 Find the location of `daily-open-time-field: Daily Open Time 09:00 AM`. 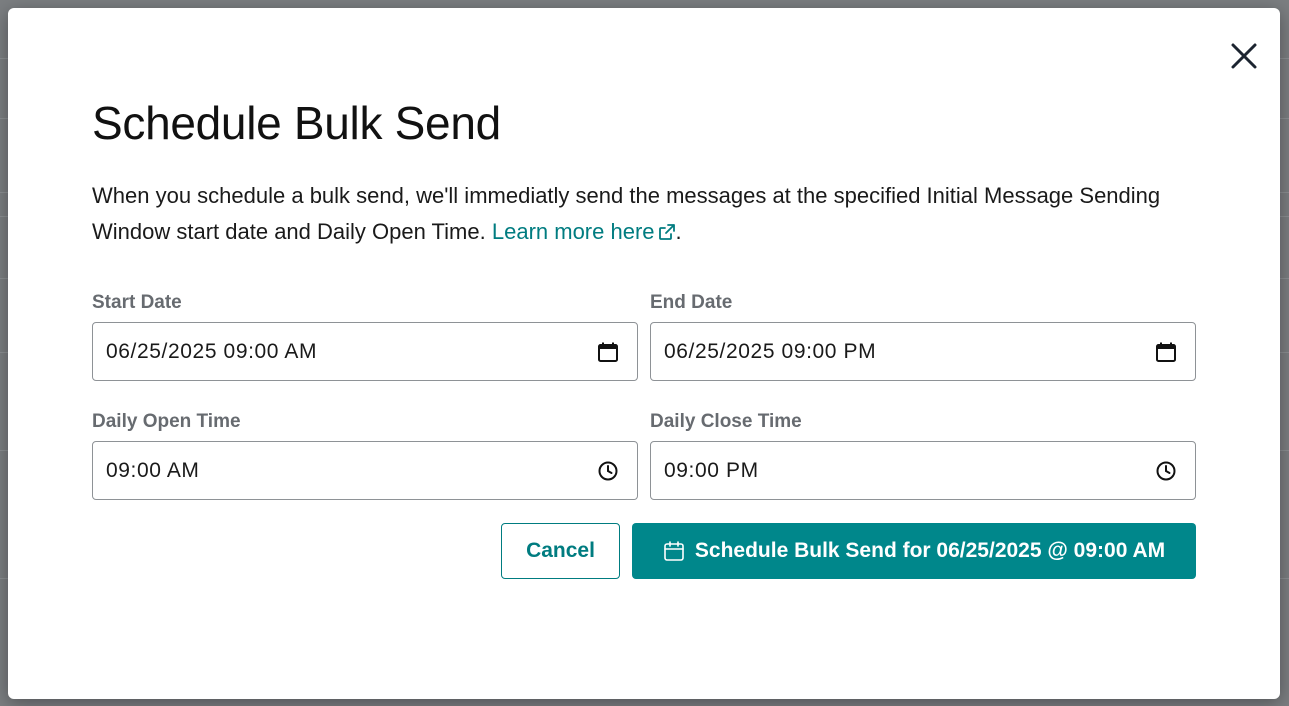

daily-open-time-field: Daily Open Time 09:00 AM is located at coordinates (365, 455).